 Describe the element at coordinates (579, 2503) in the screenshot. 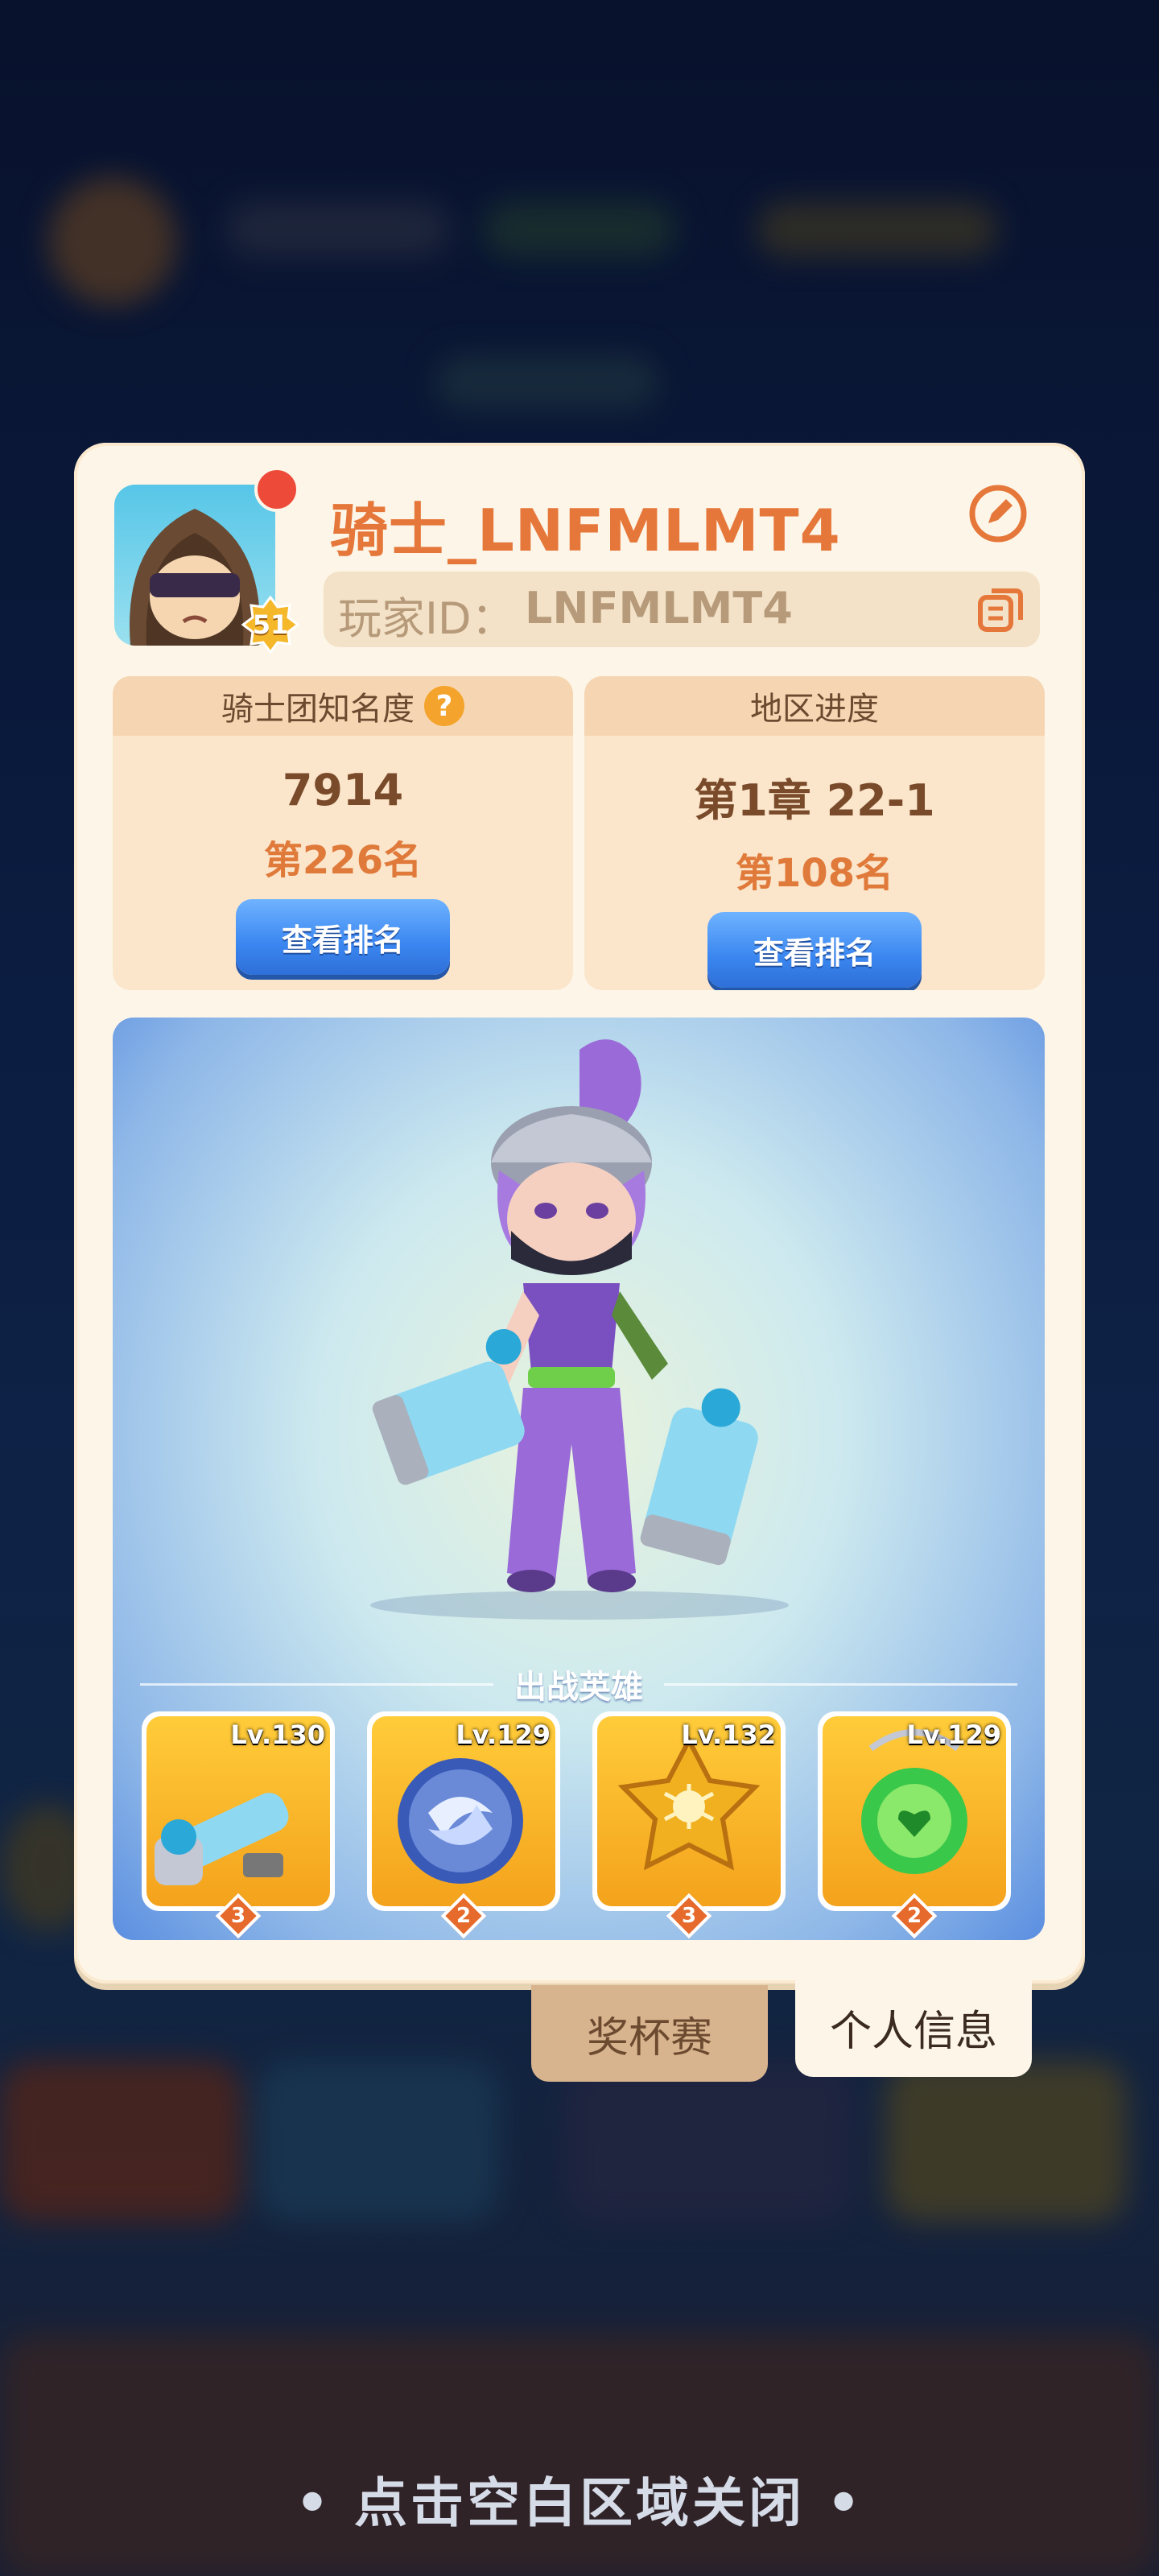

I see `close-hint: • 点击空白区域关闭 •` at that location.